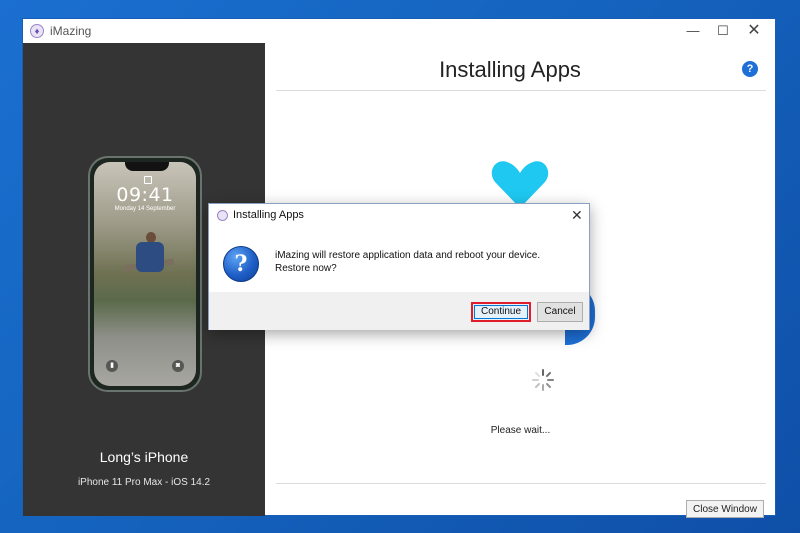 The image size is (800, 533). What do you see at coordinates (147, 166) in the screenshot?
I see `phone-notch` at bounding box center [147, 166].